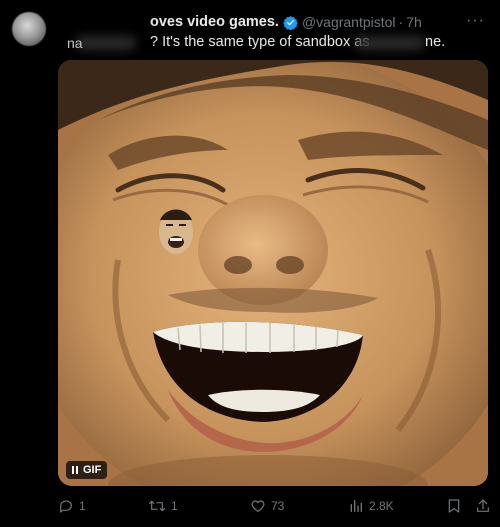 Image resolution: width=500 pixels, height=527 pixels. I want to click on heart-icon, so click(258, 506).